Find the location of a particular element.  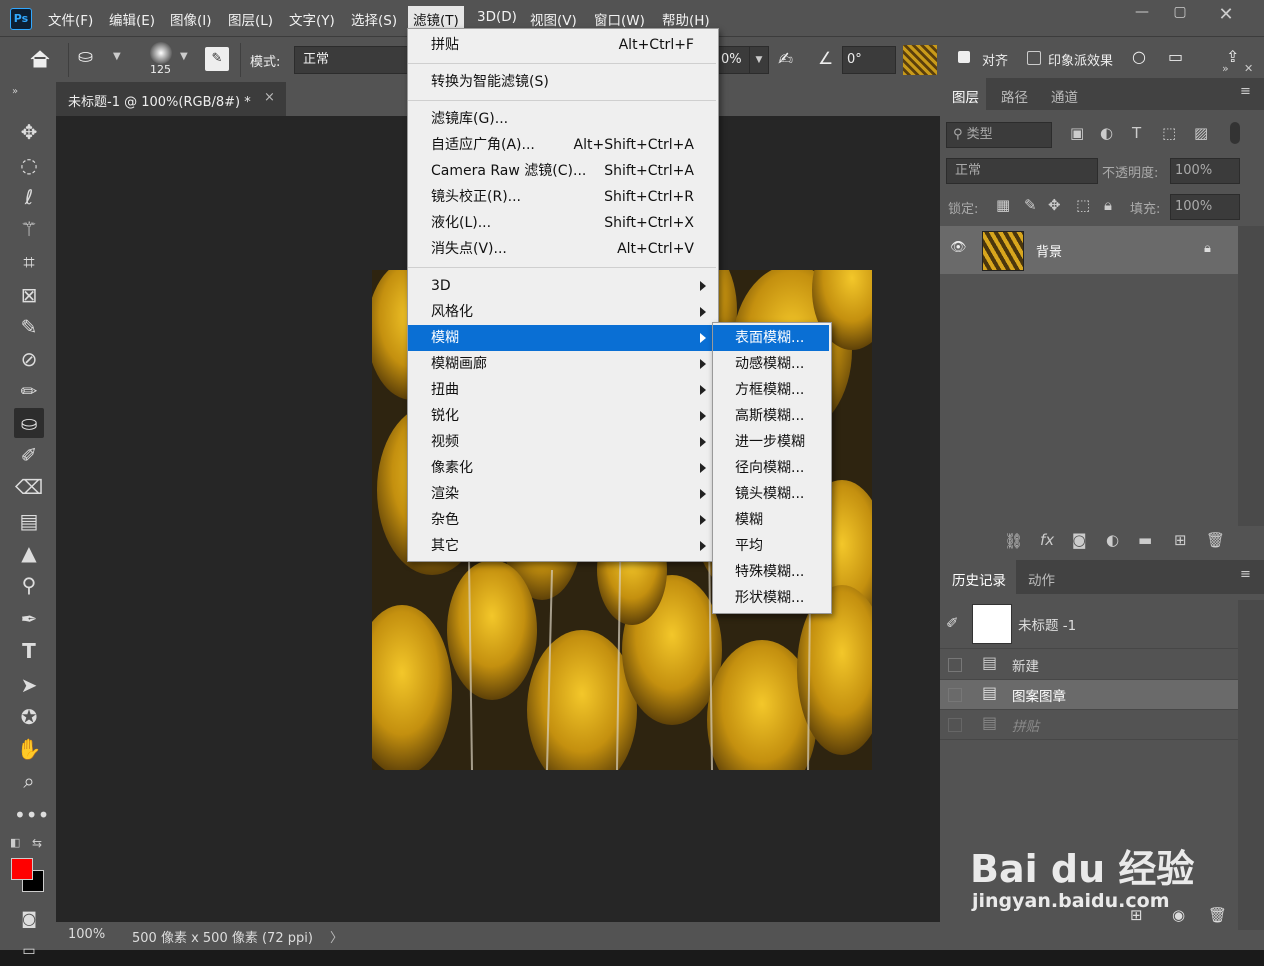

filter-menu-item: 3D is located at coordinates (562, 286).